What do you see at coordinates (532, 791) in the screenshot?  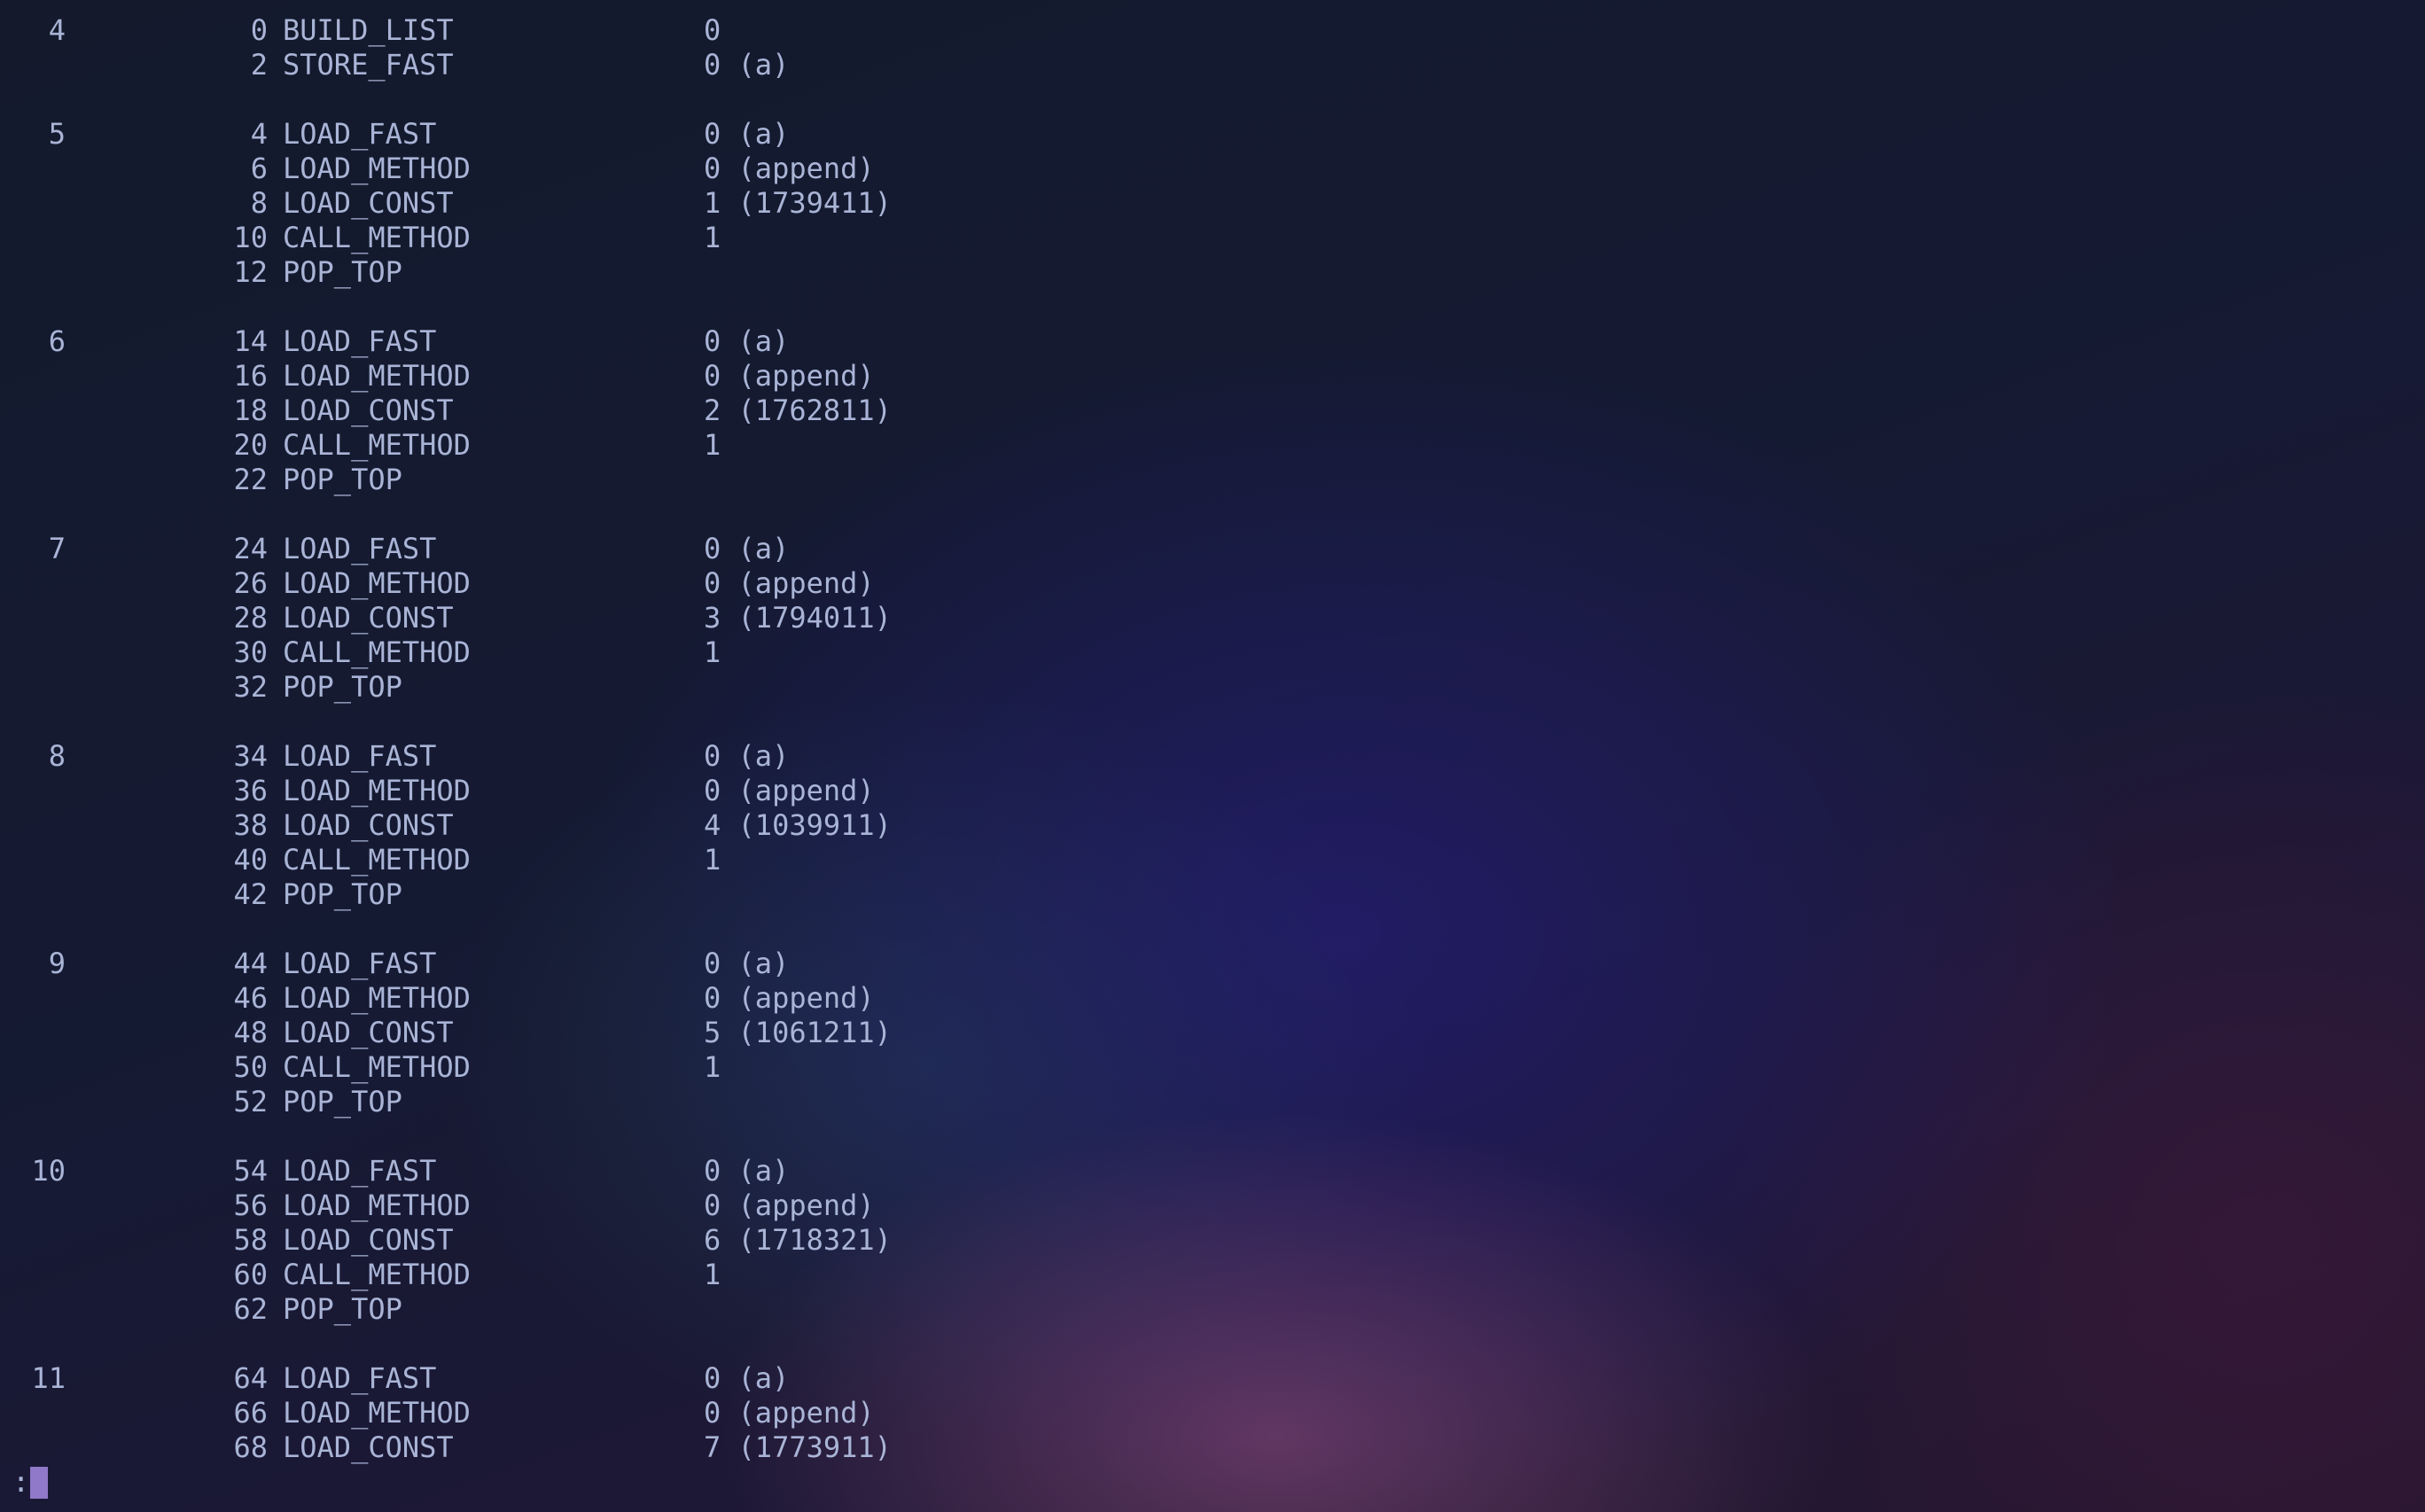 I see `bytecode-line: 36 LOAD_METHOD 0 (append)` at bounding box center [532, 791].